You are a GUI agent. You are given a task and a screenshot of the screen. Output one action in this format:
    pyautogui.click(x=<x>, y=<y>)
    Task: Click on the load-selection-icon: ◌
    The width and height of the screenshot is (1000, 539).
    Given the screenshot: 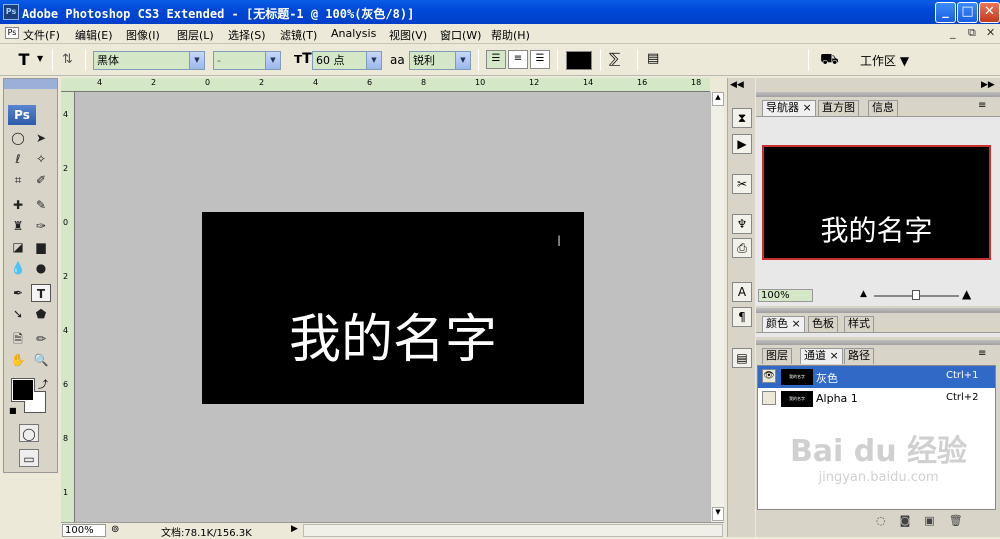 What is the action you would take?
    pyautogui.click(x=881, y=520)
    